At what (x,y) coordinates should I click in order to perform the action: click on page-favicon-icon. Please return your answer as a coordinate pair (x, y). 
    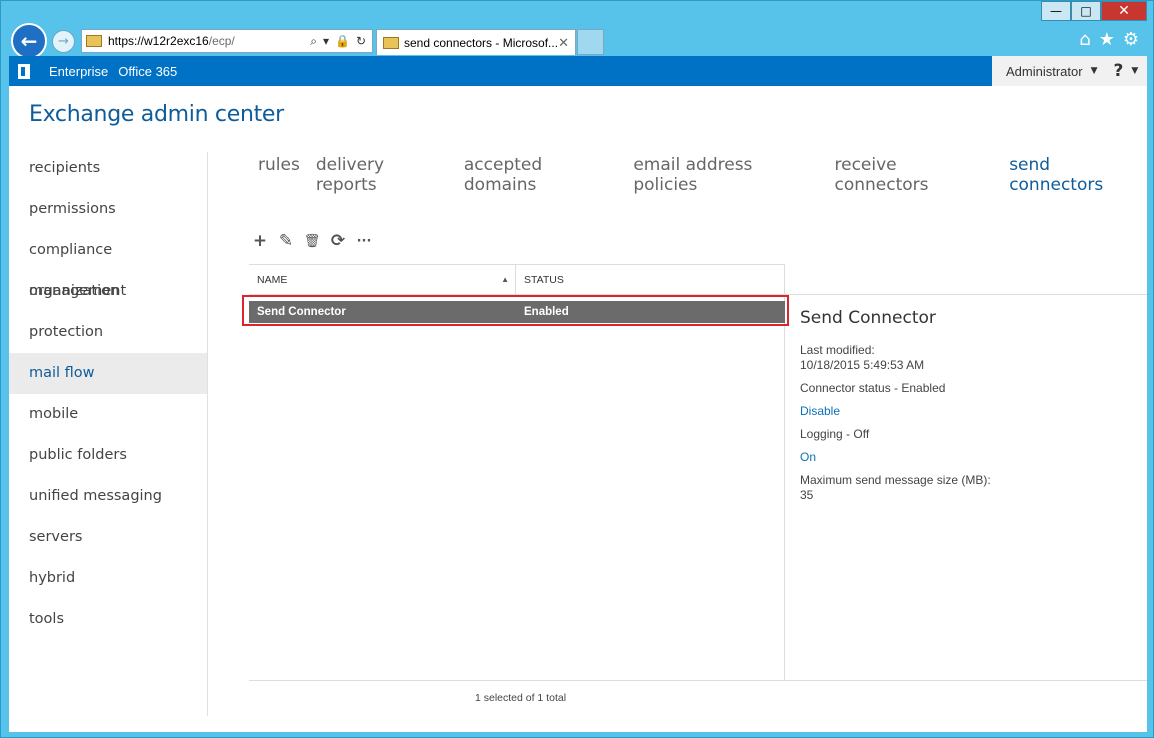
    Looking at the image, I should click on (94, 41).